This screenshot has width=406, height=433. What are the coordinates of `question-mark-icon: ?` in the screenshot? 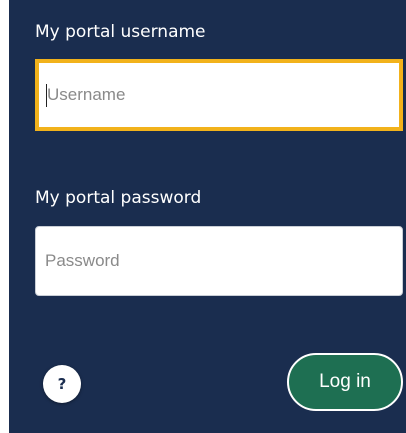 It's located at (62, 384).